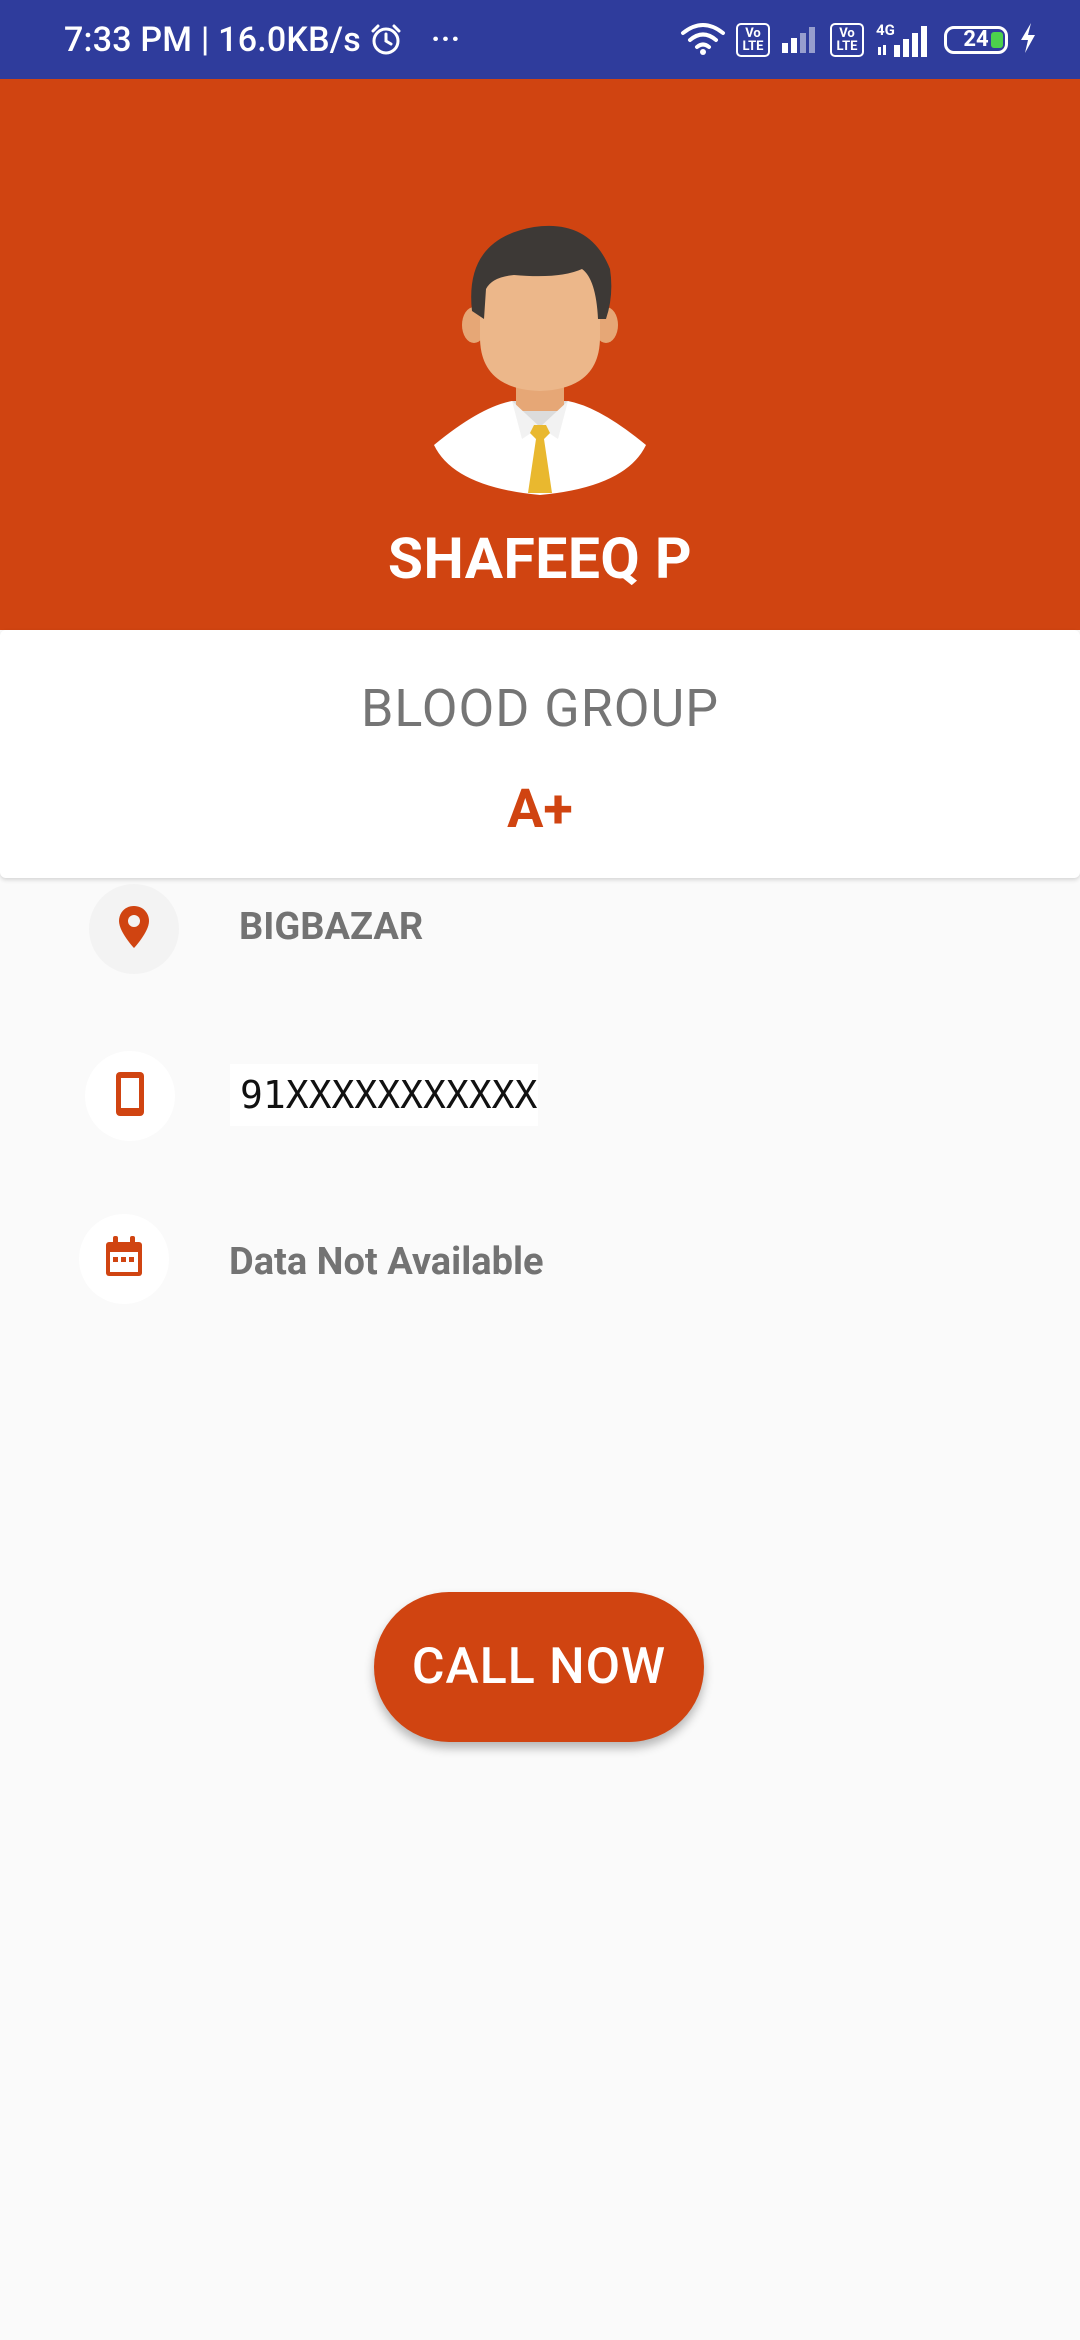  What do you see at coordinates (386, 1262) in the screenshot?
I see `date-text: Data Not Available` at bounding box center [386, 1262].